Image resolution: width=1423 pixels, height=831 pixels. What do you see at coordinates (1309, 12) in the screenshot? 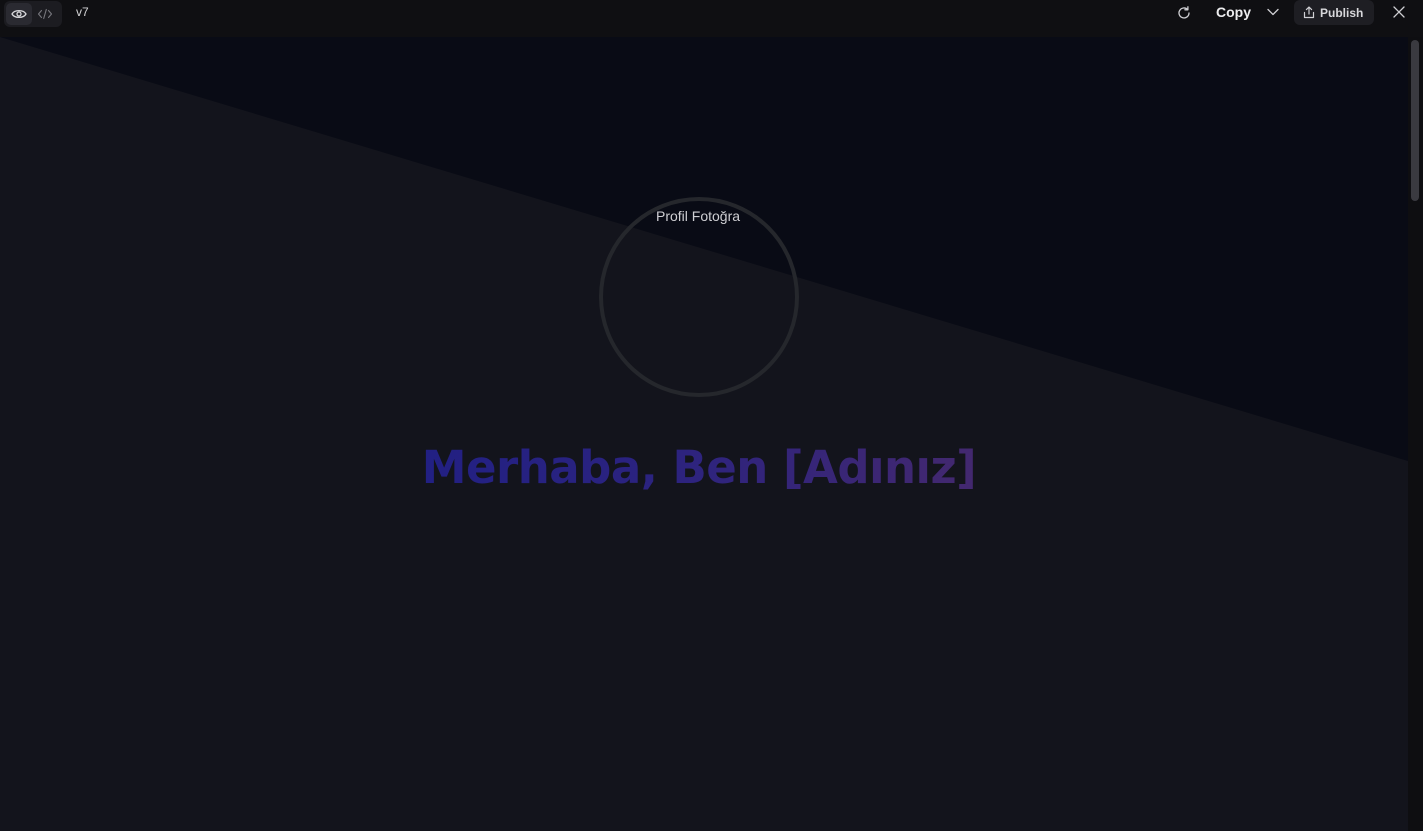
I see `share-upload-icon` at bounding box center [1309, 12].